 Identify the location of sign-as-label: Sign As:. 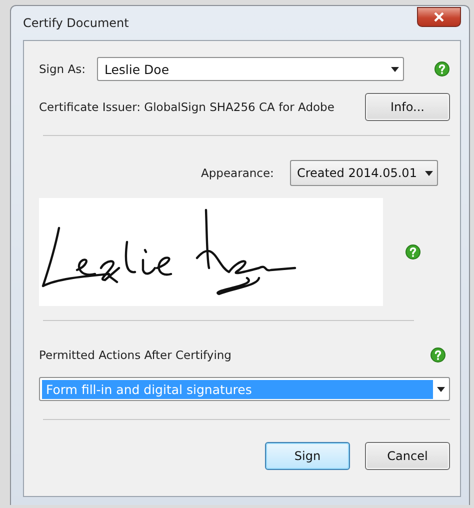
(62, 69).